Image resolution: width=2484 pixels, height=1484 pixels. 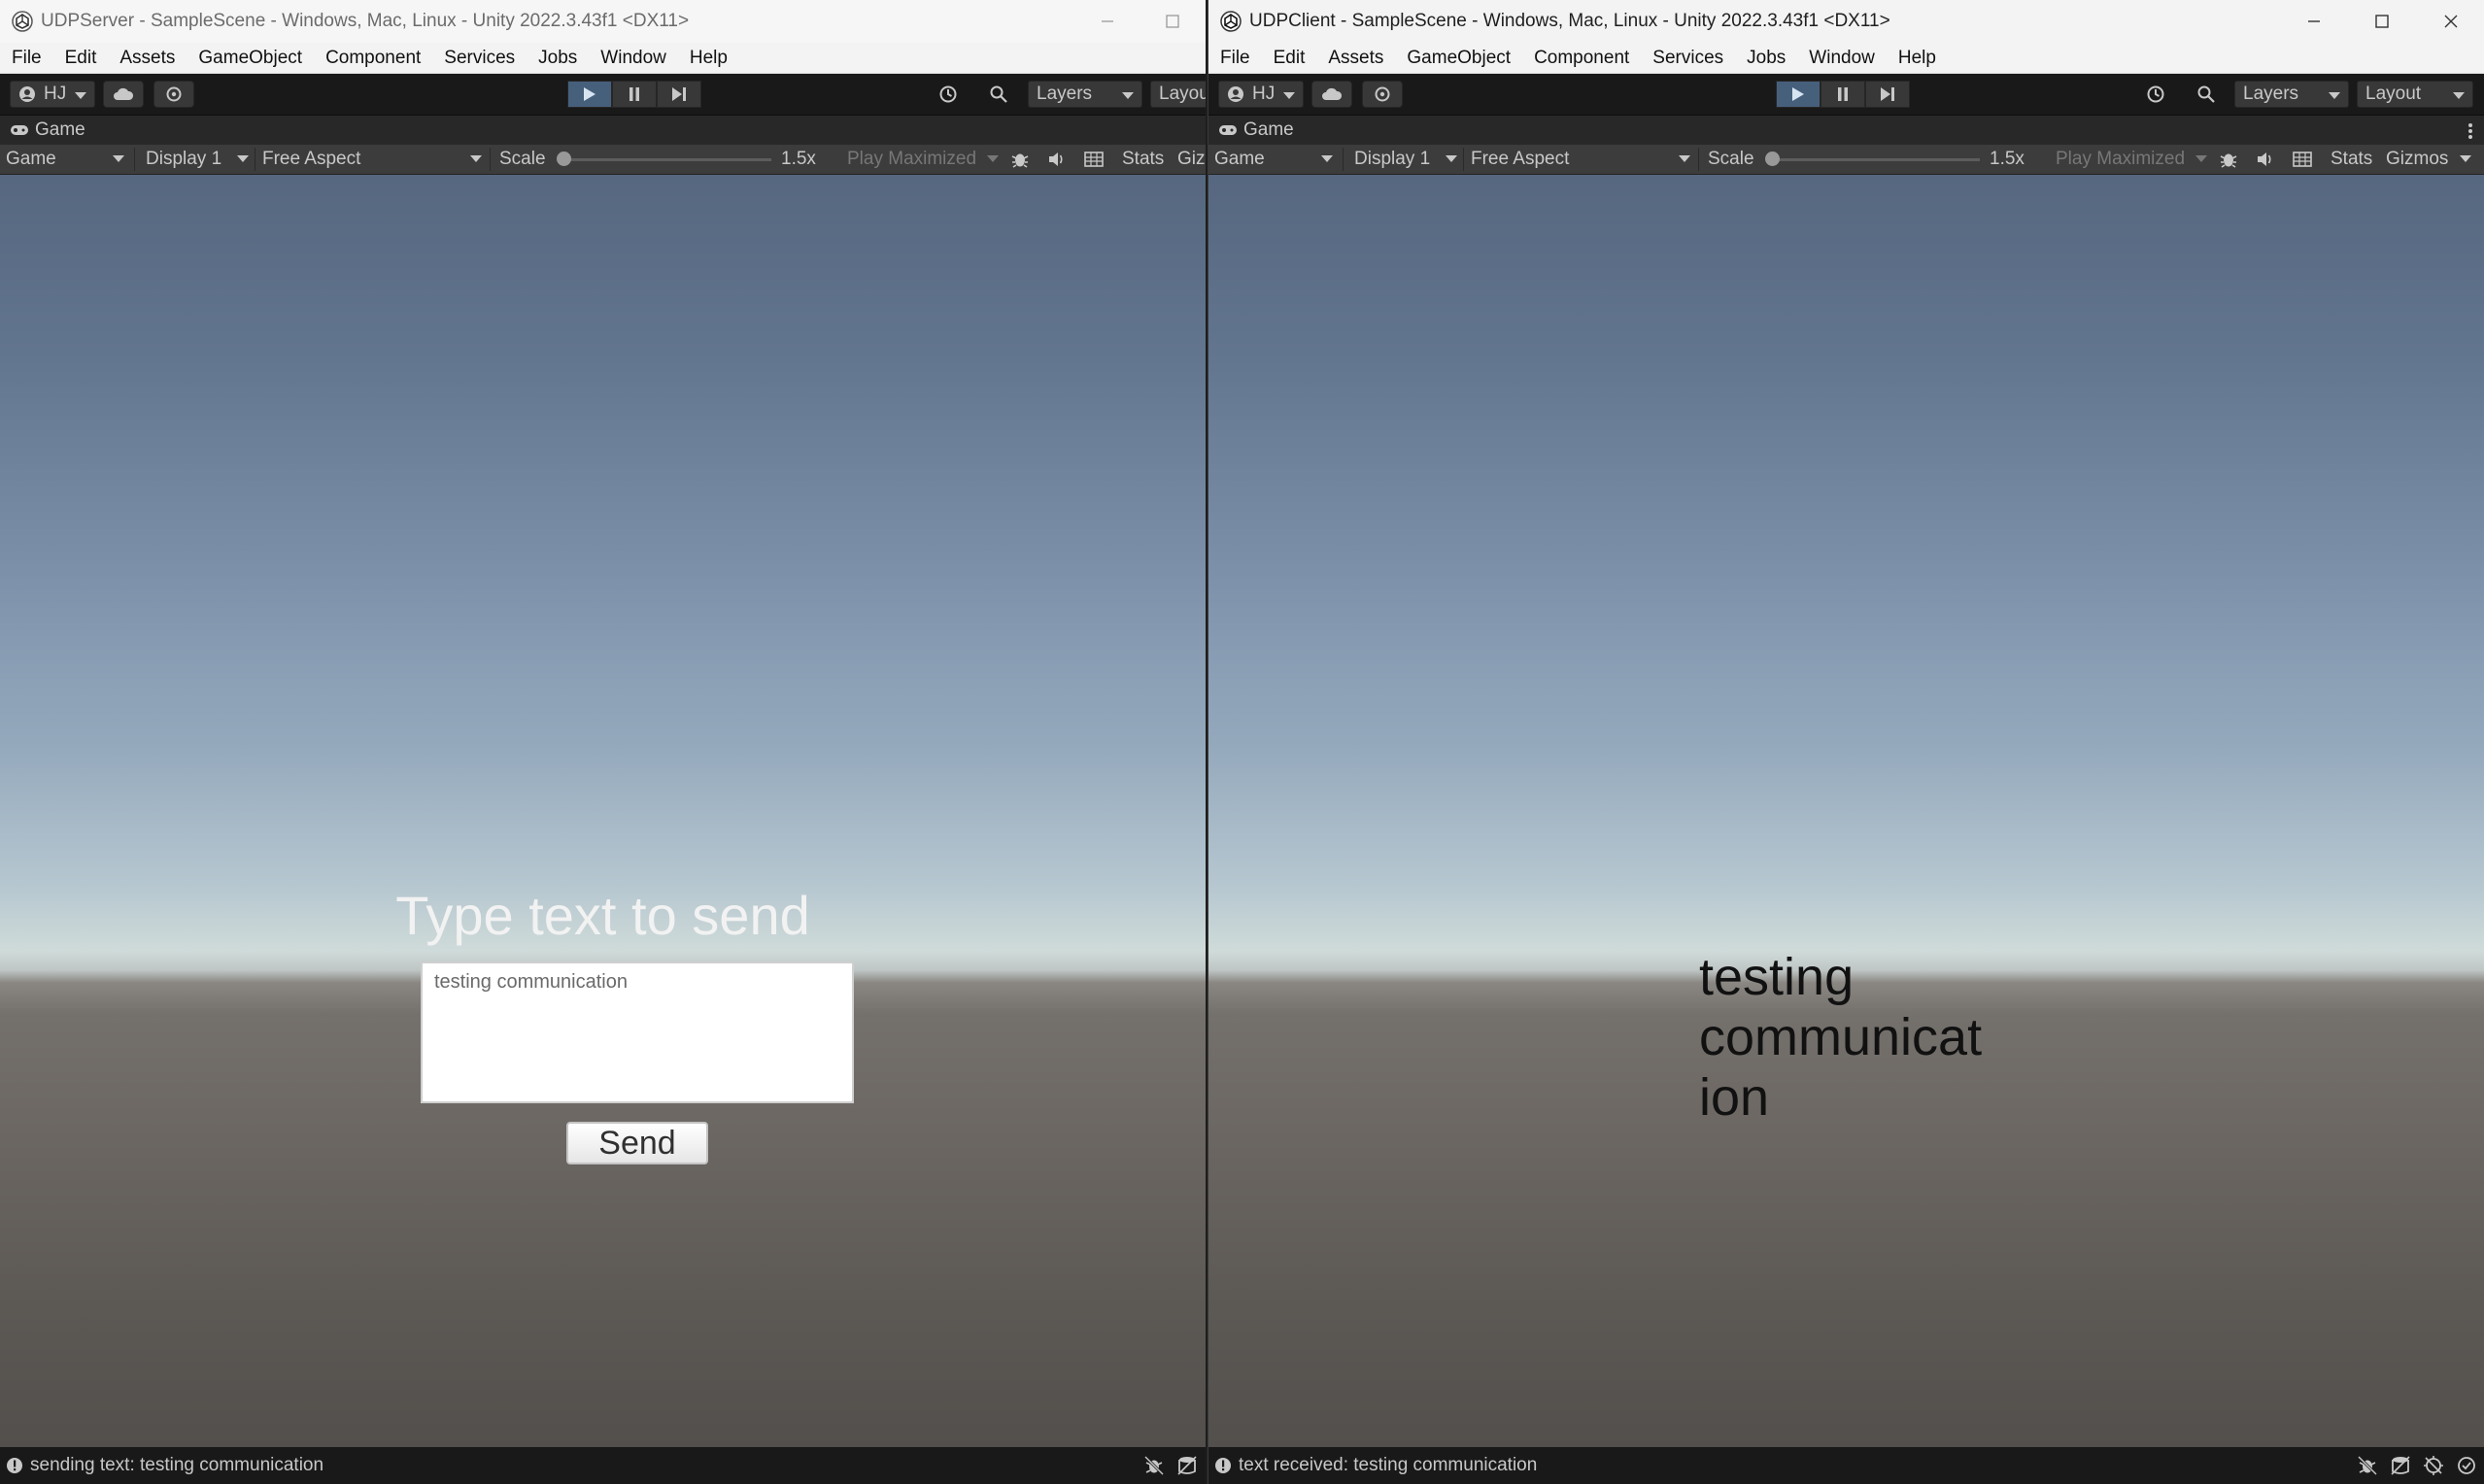 What do you see at coordinates (2433, 1465) in the screenshot?
I see `auto-generate-lighting-icon` at bounding box center [2433, 1465].